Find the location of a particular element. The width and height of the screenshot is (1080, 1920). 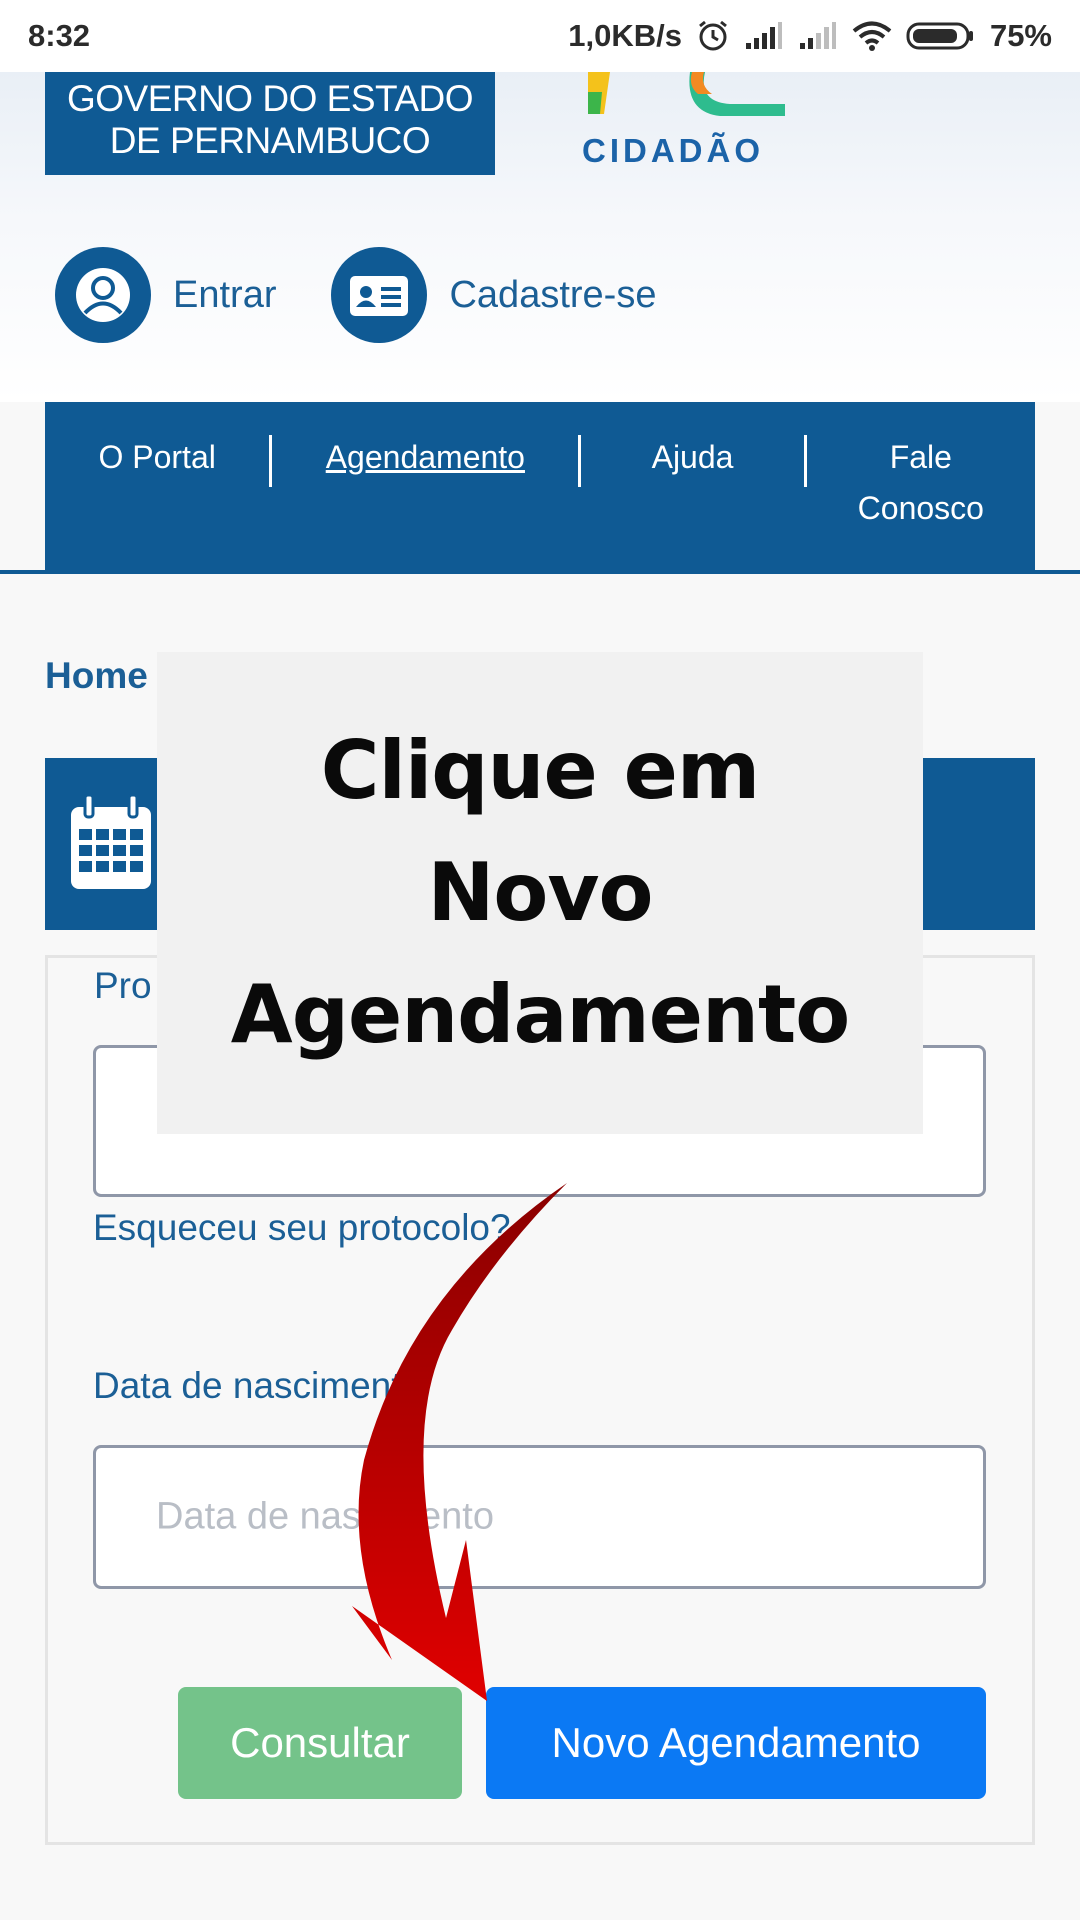

status-icons: 1,0KB/s 75% is located at coordinates (810, 36).